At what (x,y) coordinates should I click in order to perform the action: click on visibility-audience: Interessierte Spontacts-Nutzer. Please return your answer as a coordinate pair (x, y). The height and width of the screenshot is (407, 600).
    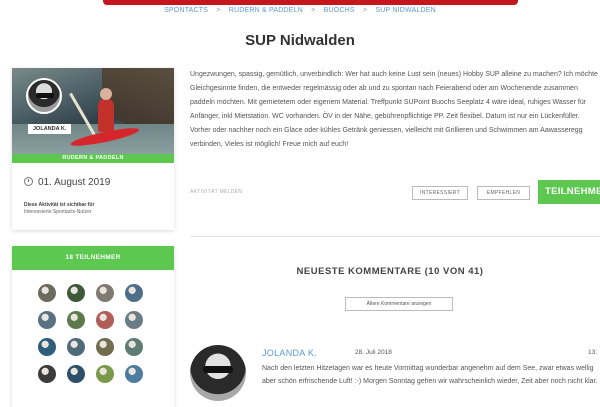
    Looking at the image, I should click on (58, 212).